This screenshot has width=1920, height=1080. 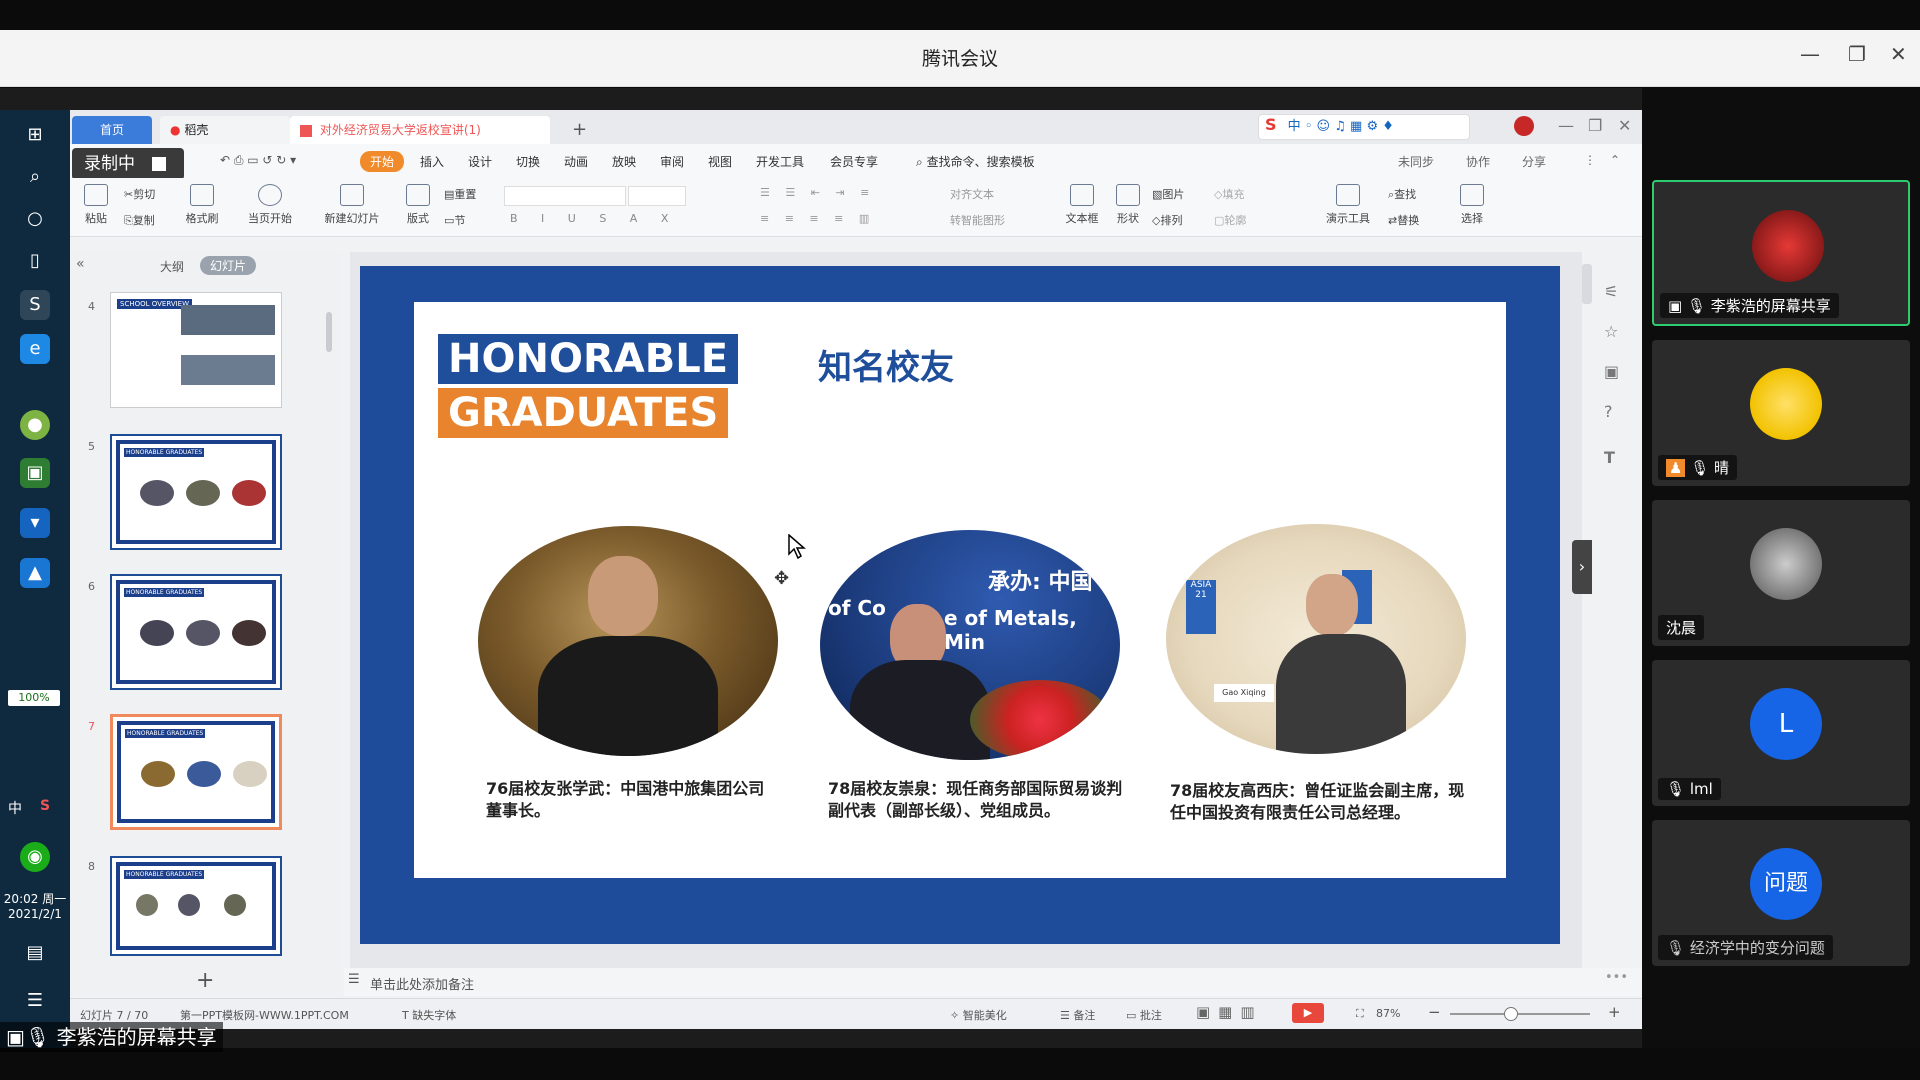 I want to click on menu-vip: 会员专享, so click(x=854, y=161).